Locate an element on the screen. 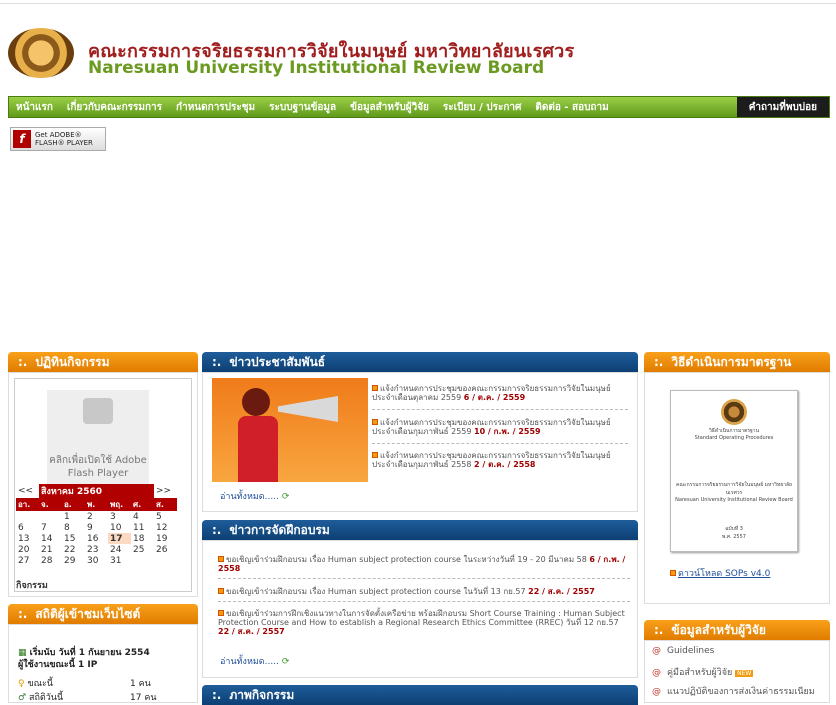 This screenshot has width=836, height=705. calendar-weekdays: อา. จ. อ. พ. พฤ. ศ. ส. is located at coordinates (96, 504).